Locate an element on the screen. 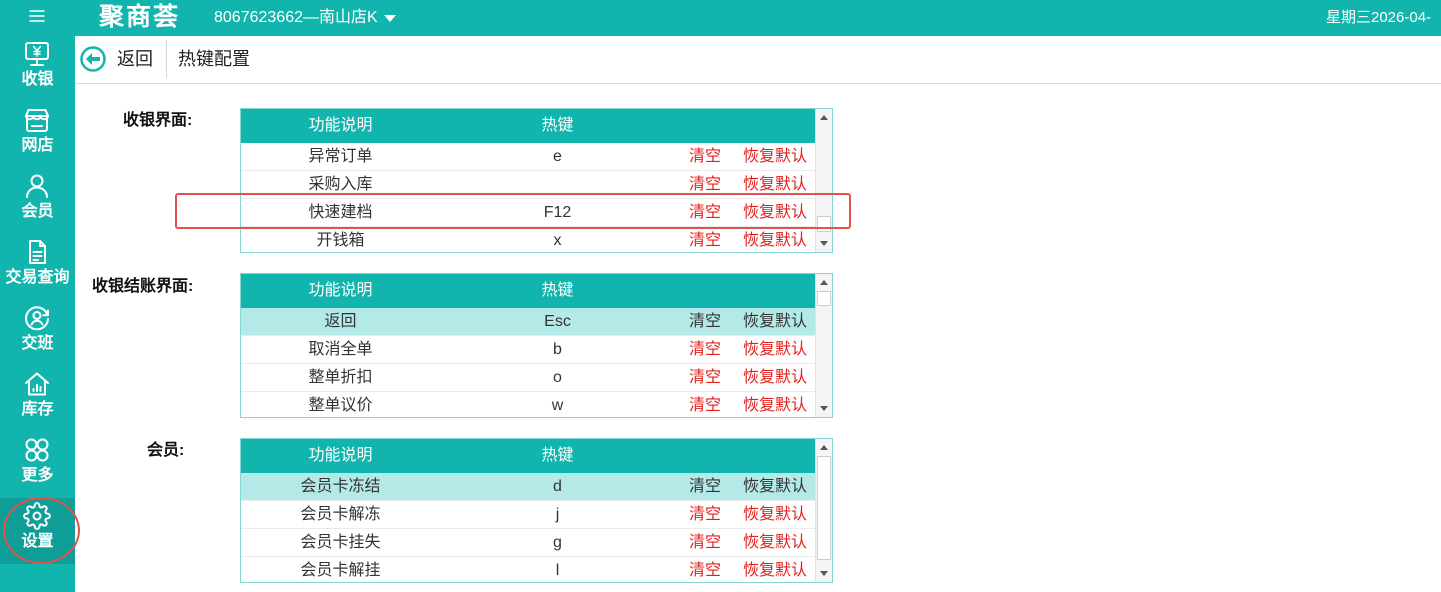  transaction-document-icon is located at coordinates (37, 252).